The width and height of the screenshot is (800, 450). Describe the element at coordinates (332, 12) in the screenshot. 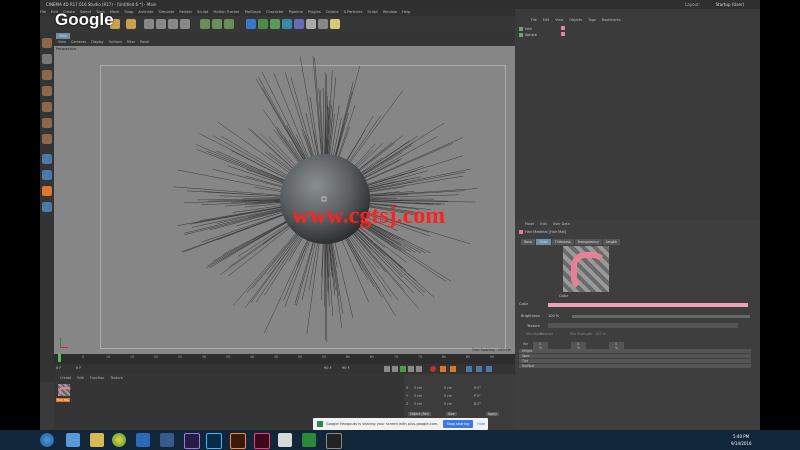

I see `menu-item: Octane` at that location.